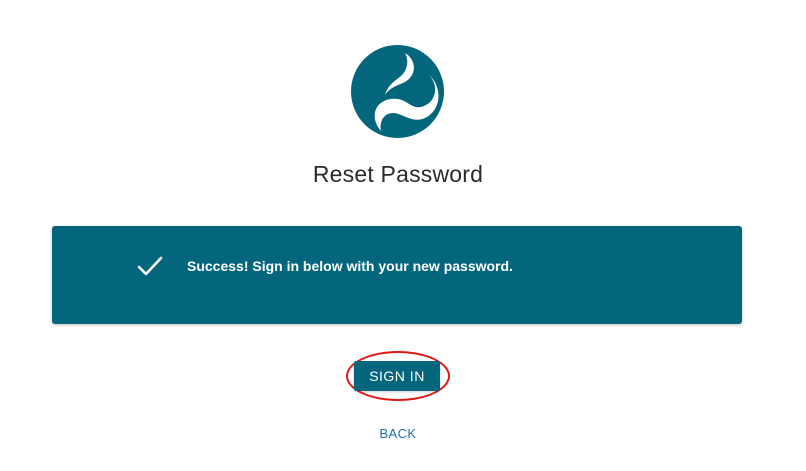 The image size is (806, 471). Describe the element at coordinates (398, 433) in the screenshot. I see `back-link: BACK` at that location.